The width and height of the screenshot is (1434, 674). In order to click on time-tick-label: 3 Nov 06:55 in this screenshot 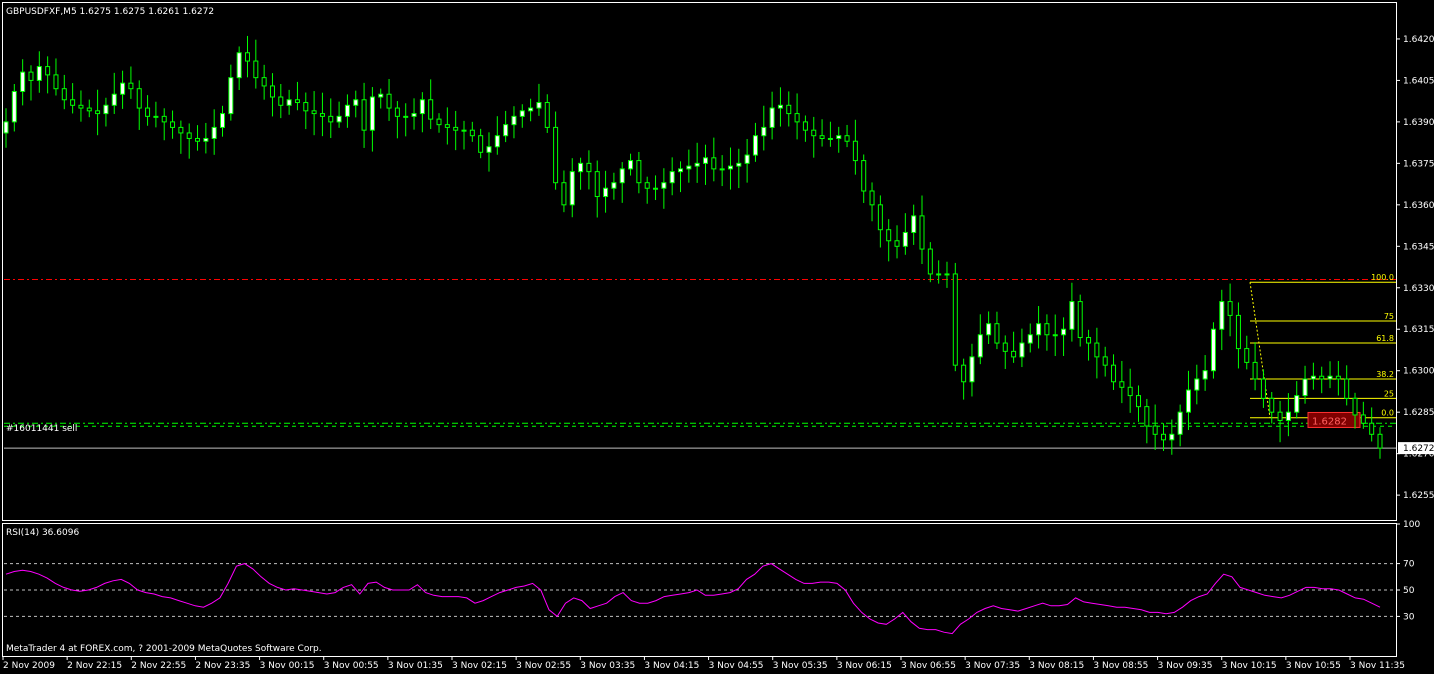, I will do `click(928, 666)`.